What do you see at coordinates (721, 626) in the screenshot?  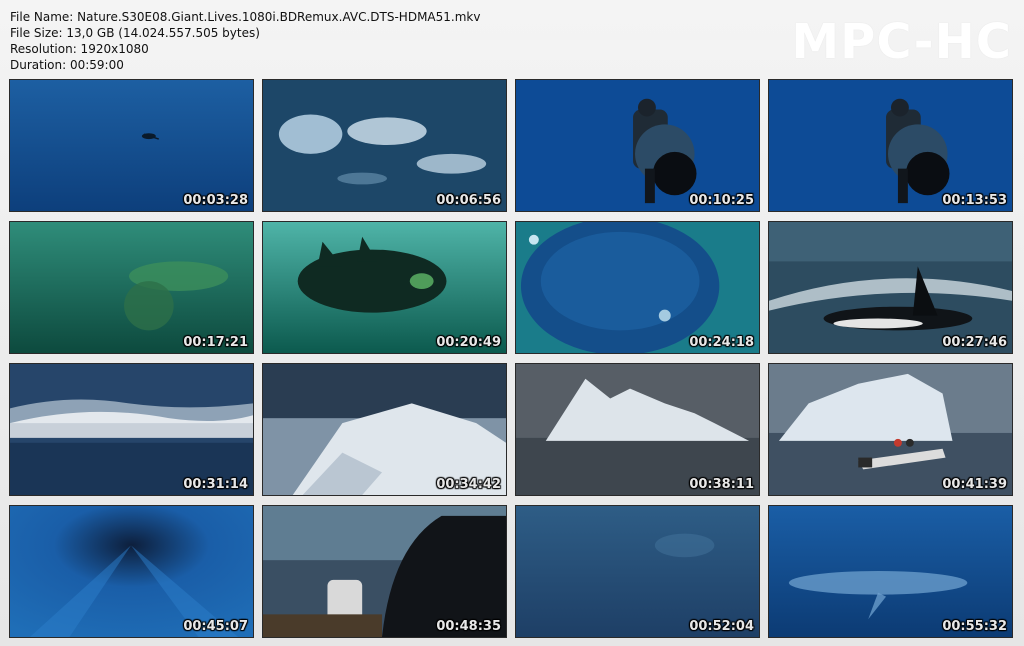 I see `timestamp: 00:52:04` at bounding box center [721, 626].